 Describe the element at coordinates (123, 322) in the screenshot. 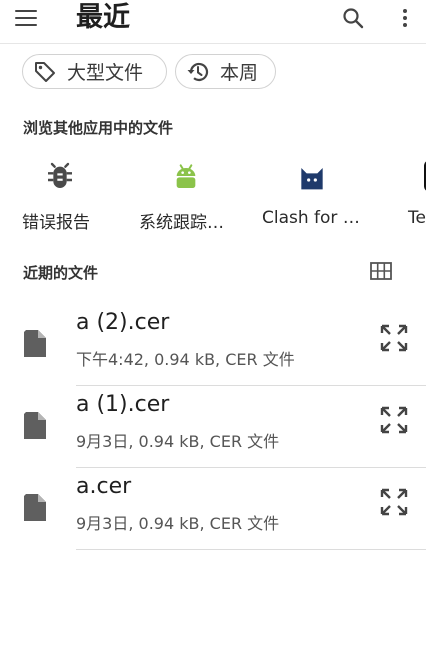

I see `file-name: a (2).cer` at that location.